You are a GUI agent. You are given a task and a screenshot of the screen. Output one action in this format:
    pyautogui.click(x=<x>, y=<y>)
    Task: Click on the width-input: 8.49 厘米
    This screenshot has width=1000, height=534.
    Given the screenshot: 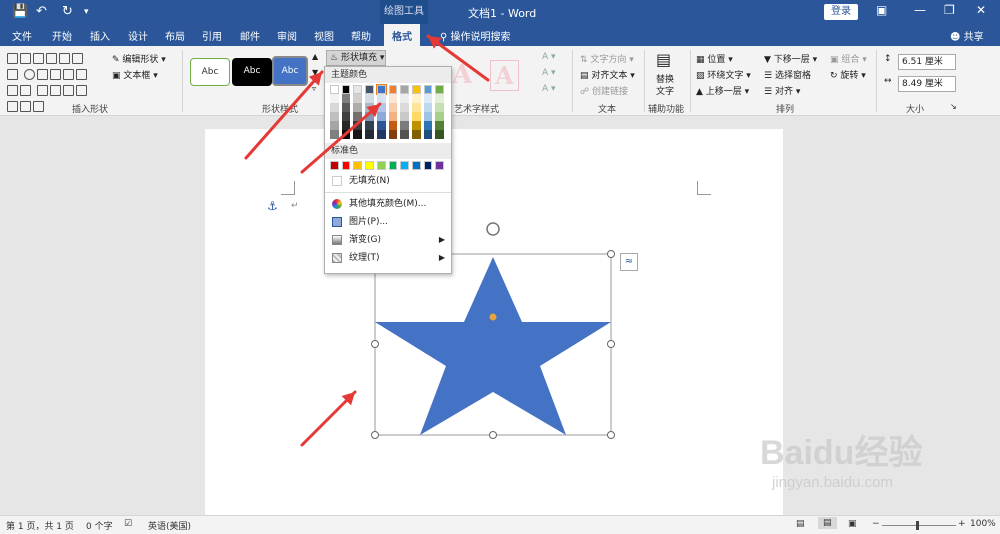 What is the action you would take?
    pyautogui.click(x=927, y=84)
    